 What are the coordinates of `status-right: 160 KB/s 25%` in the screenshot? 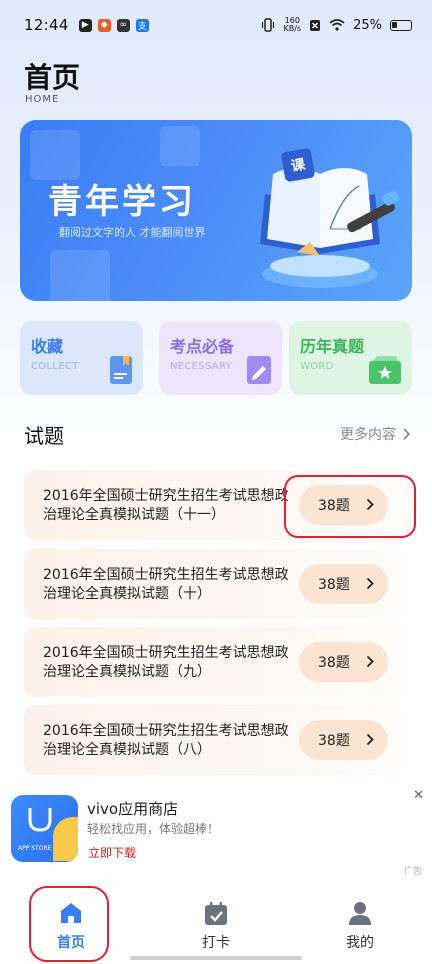 It's located at (336, 25).